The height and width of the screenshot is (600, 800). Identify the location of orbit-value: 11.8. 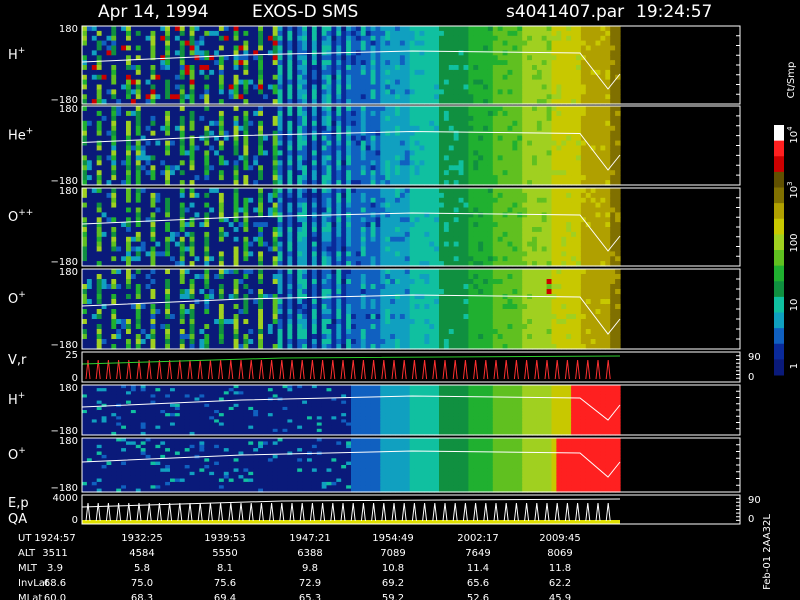
(560, 568).